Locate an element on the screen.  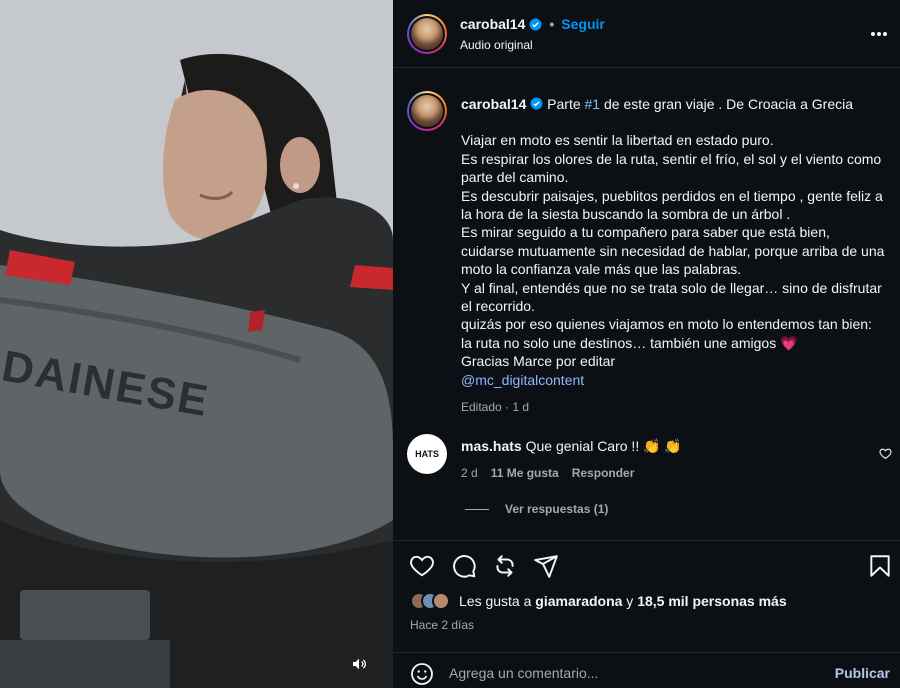
caption-first-pre: Parte is located at coordinates (566, 104).